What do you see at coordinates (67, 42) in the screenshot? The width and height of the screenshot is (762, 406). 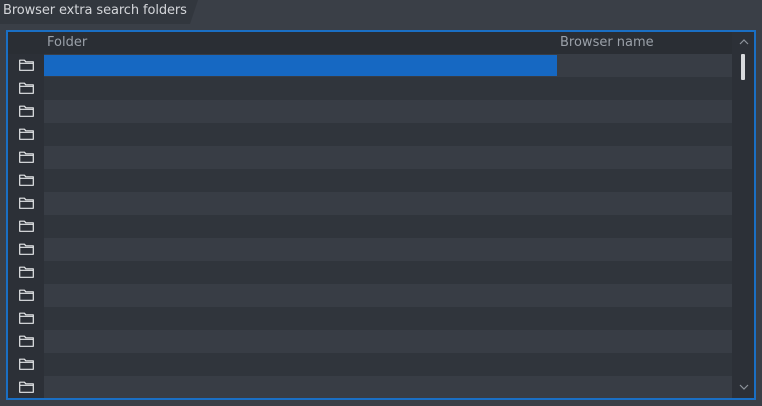 I see `column-header-folder: Folder` at bounding box center [67, 42].